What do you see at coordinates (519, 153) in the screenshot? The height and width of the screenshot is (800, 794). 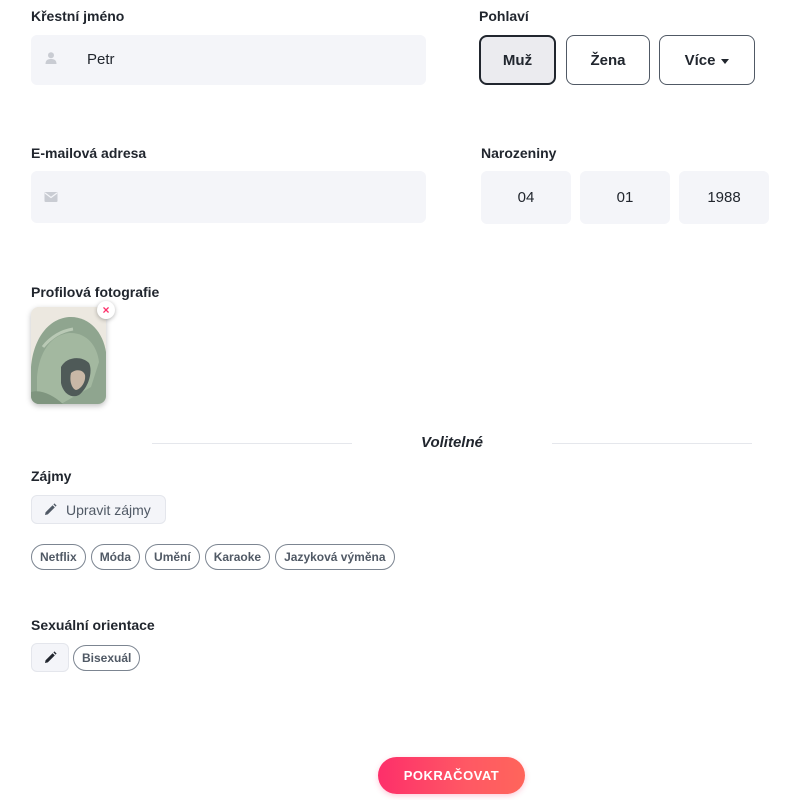 I see `birthday-label: Narozeniny` at bounding box center [519, 153].